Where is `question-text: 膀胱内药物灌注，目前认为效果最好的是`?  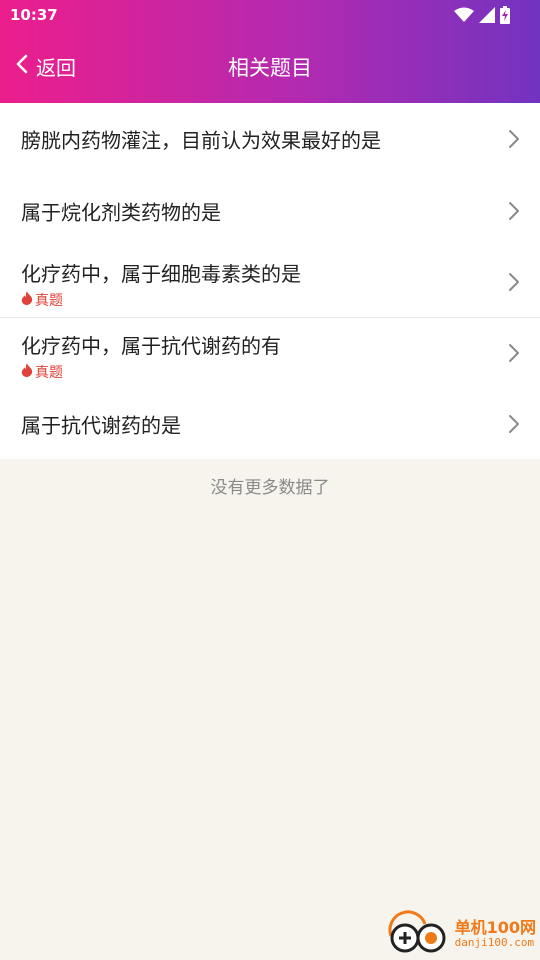
question-text: 膀胱内药物灌注，目前认为效果最好的是 is located at coordinates (201, 140).